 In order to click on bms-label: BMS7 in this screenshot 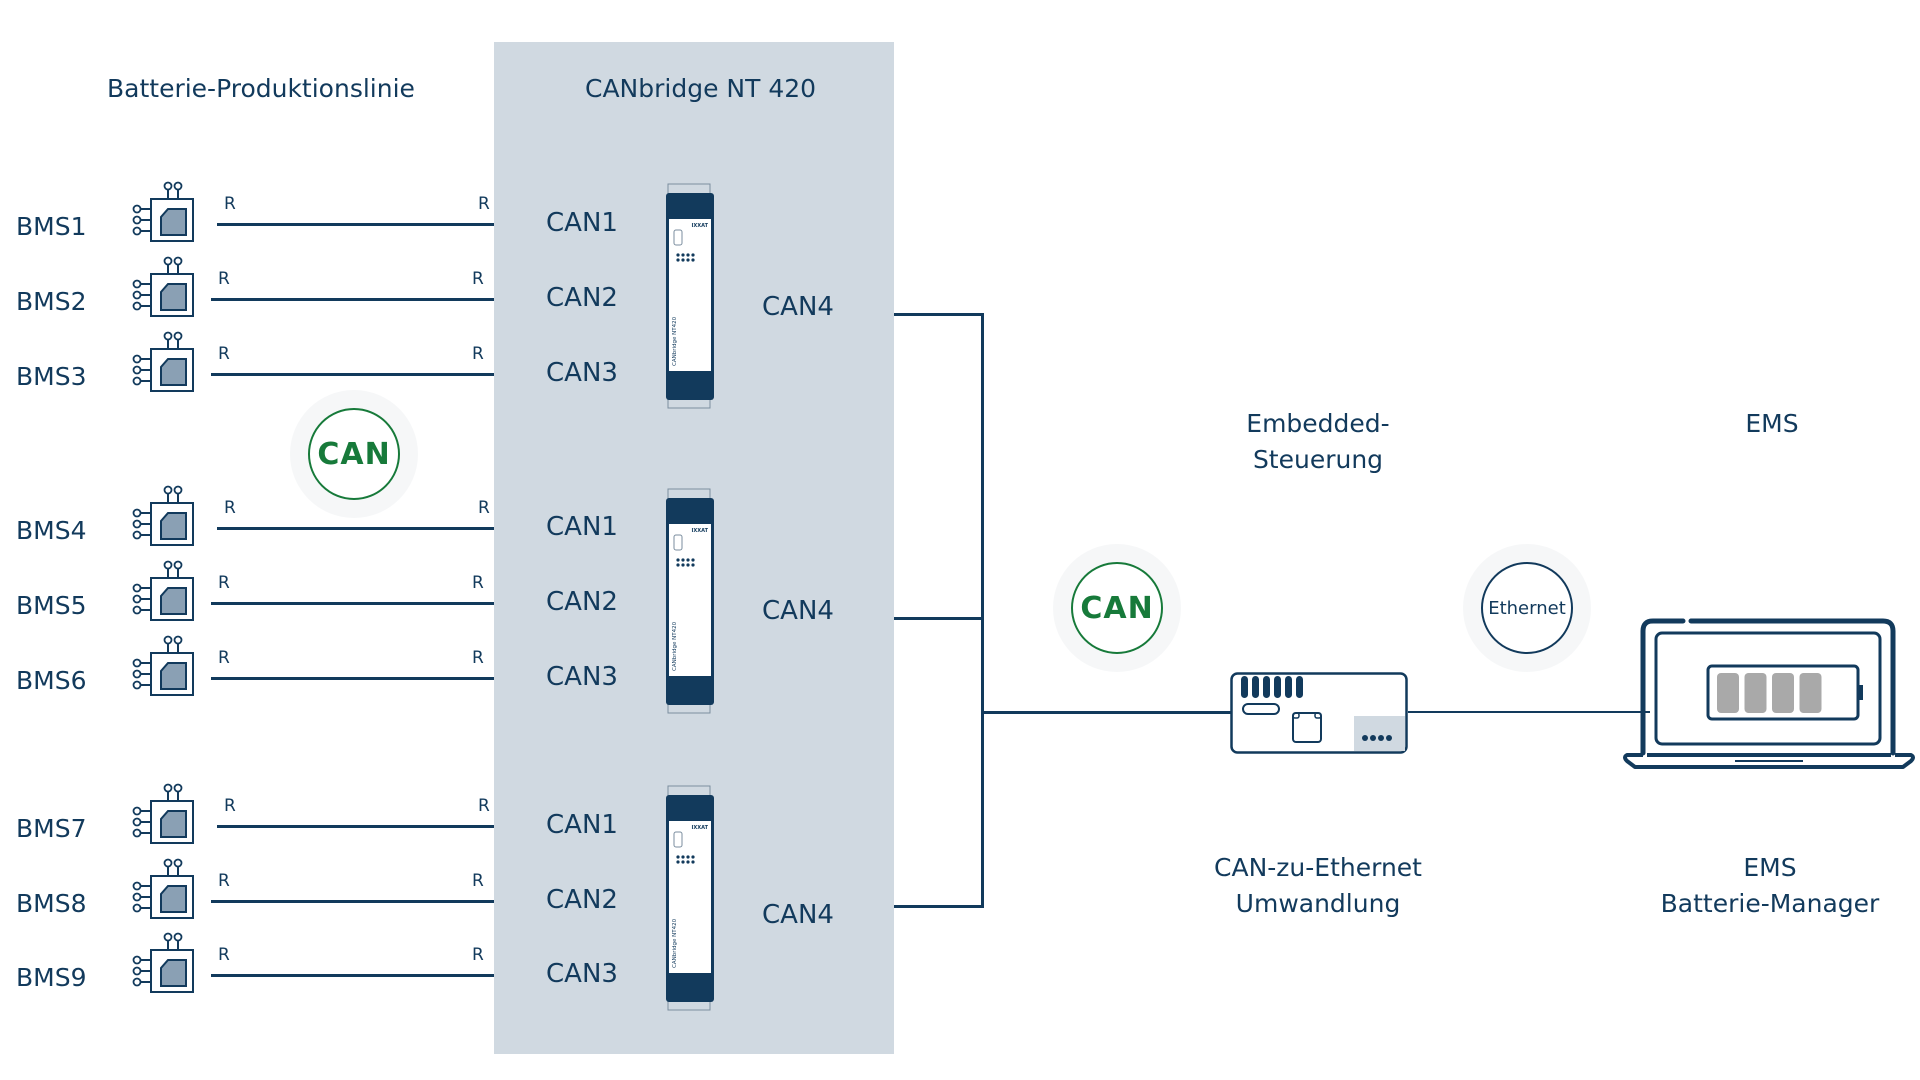, I will do `click(51, 828)`.